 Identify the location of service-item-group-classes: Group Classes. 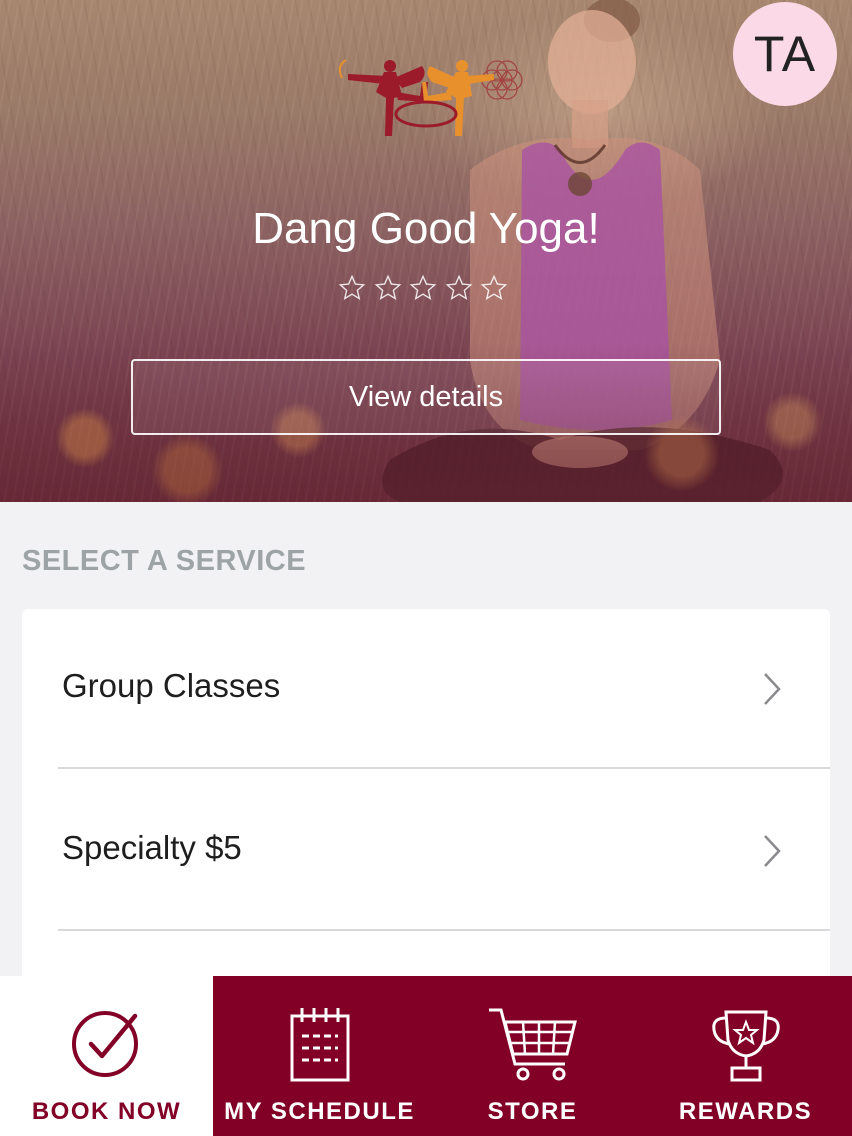
(426, 689).